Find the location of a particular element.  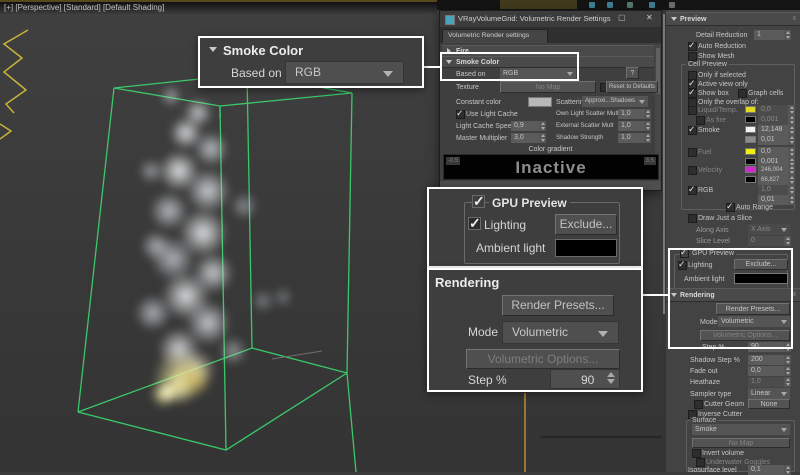

based-on-dropdown: RGB is located at coordinates (538, 73).